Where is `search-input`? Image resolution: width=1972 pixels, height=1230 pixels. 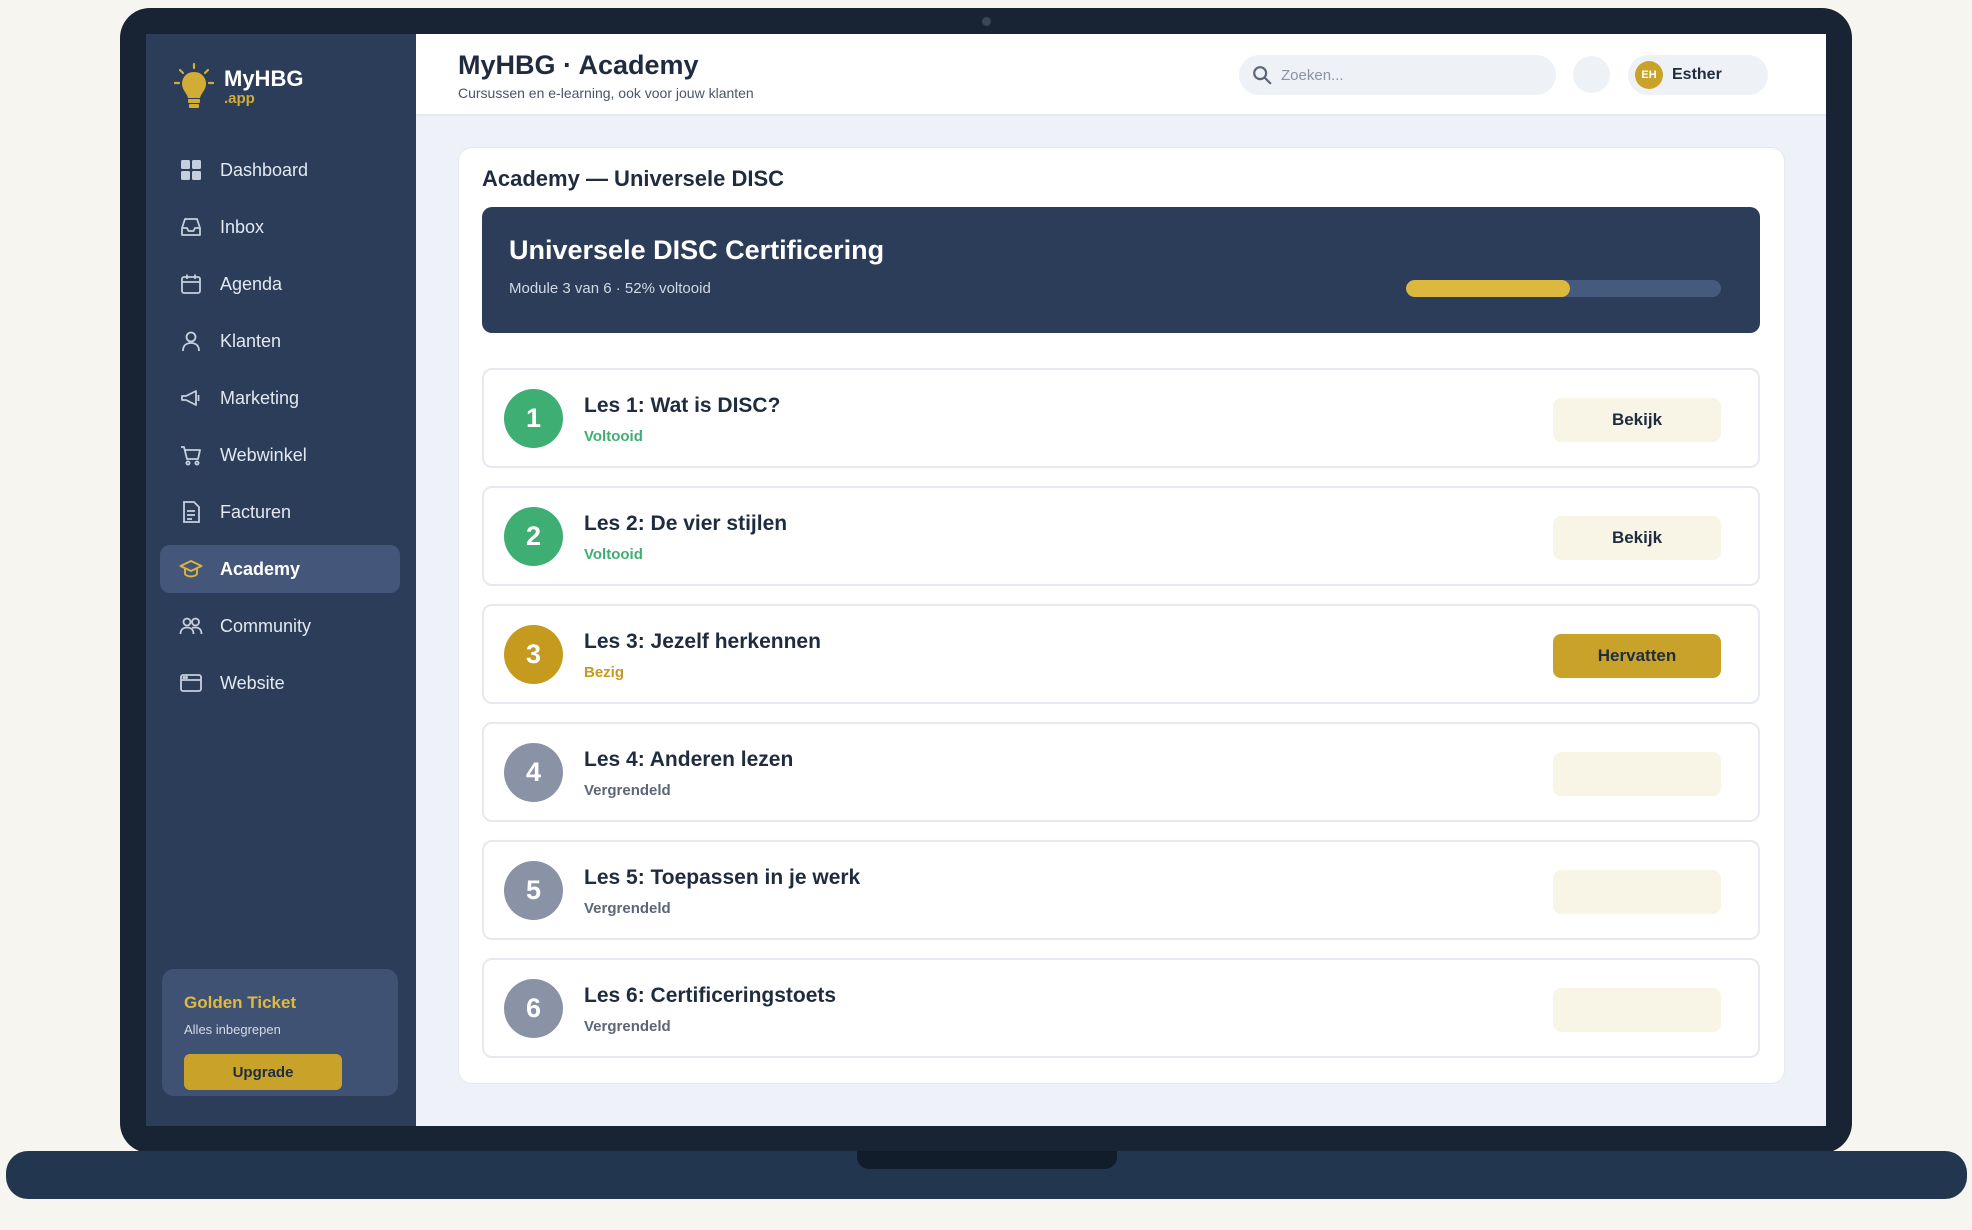 search-input is located at coordinates (1411, 75).